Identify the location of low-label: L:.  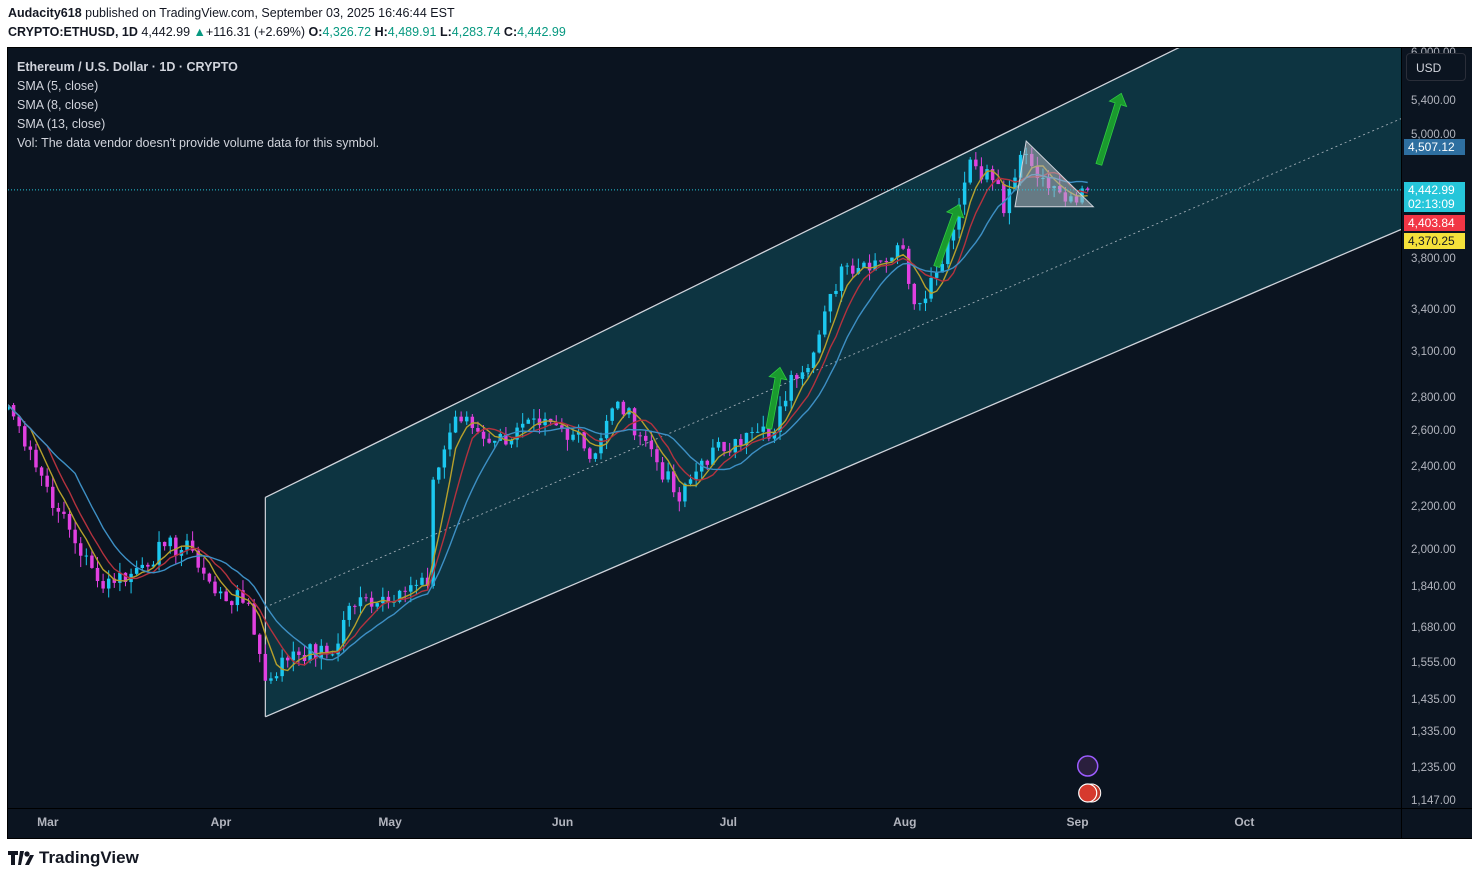
(445, 32).